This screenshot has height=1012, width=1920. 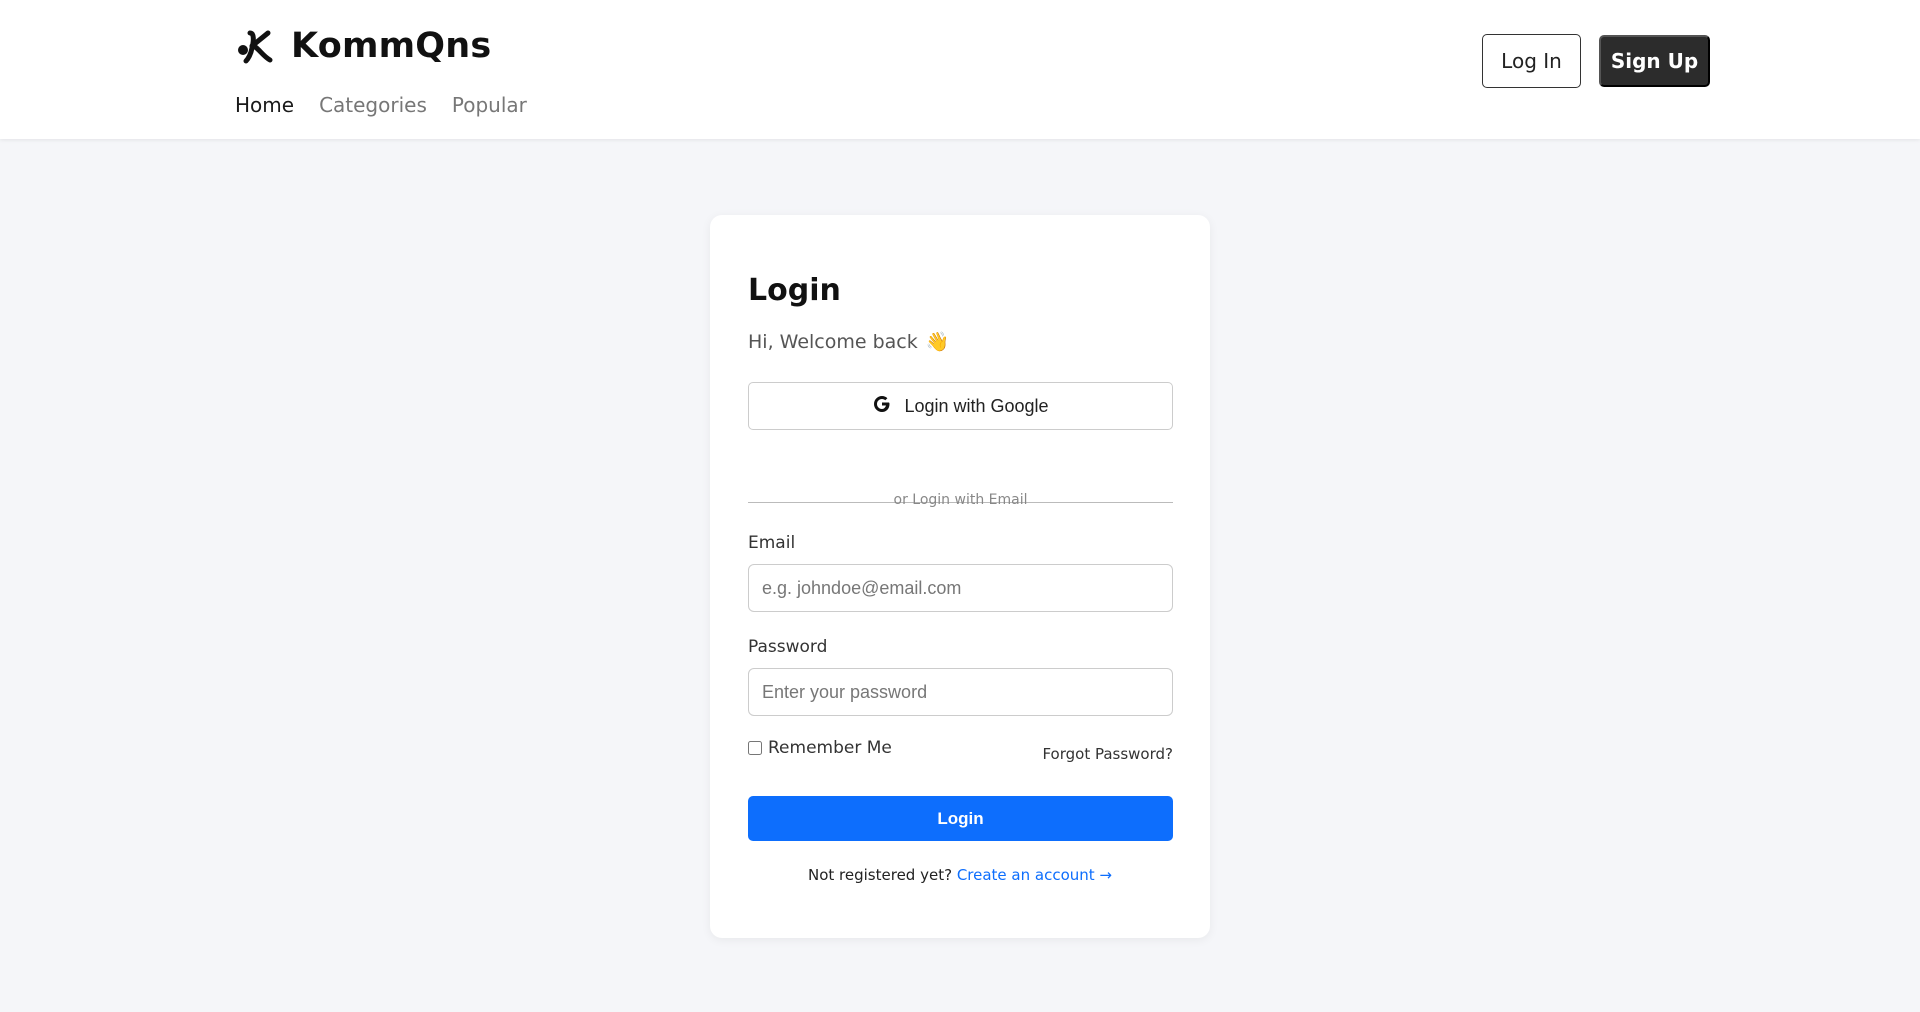 I want to click on nav-home: Home, so click(x=264, y=105).